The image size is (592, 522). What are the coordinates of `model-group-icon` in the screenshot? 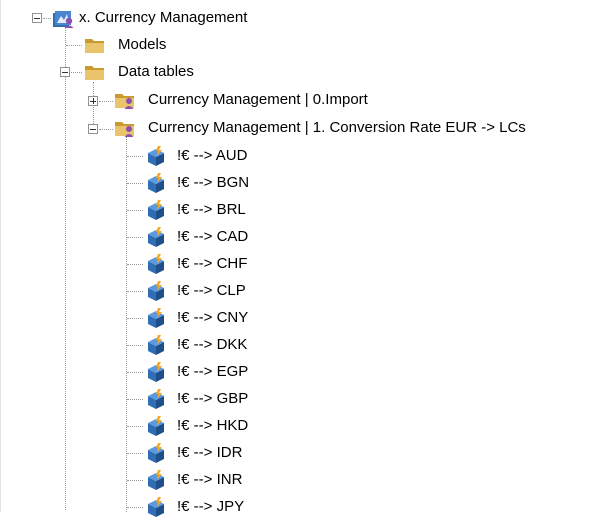 It's located at (63, 18).